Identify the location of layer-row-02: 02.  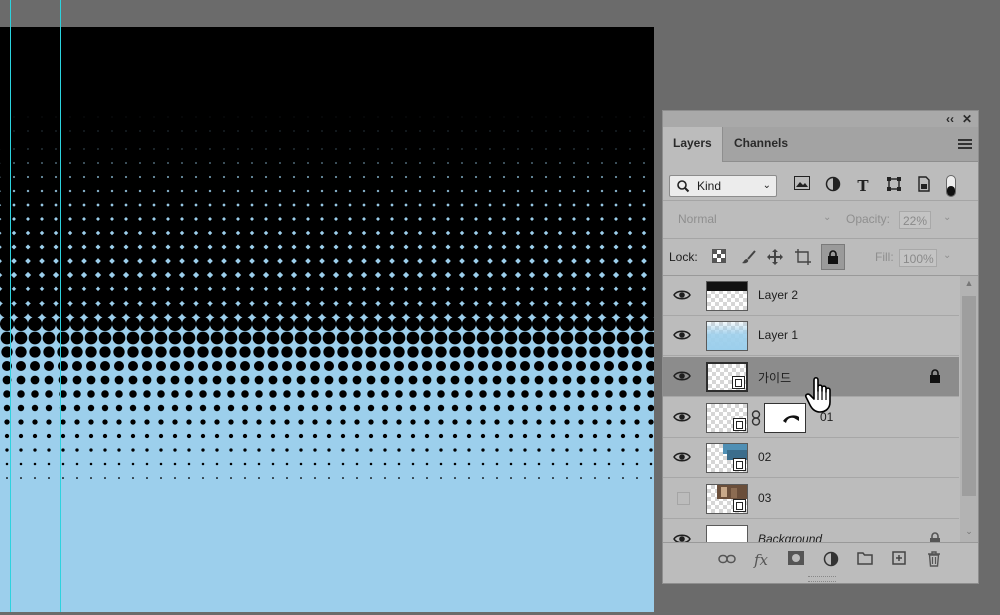
(811, 458).